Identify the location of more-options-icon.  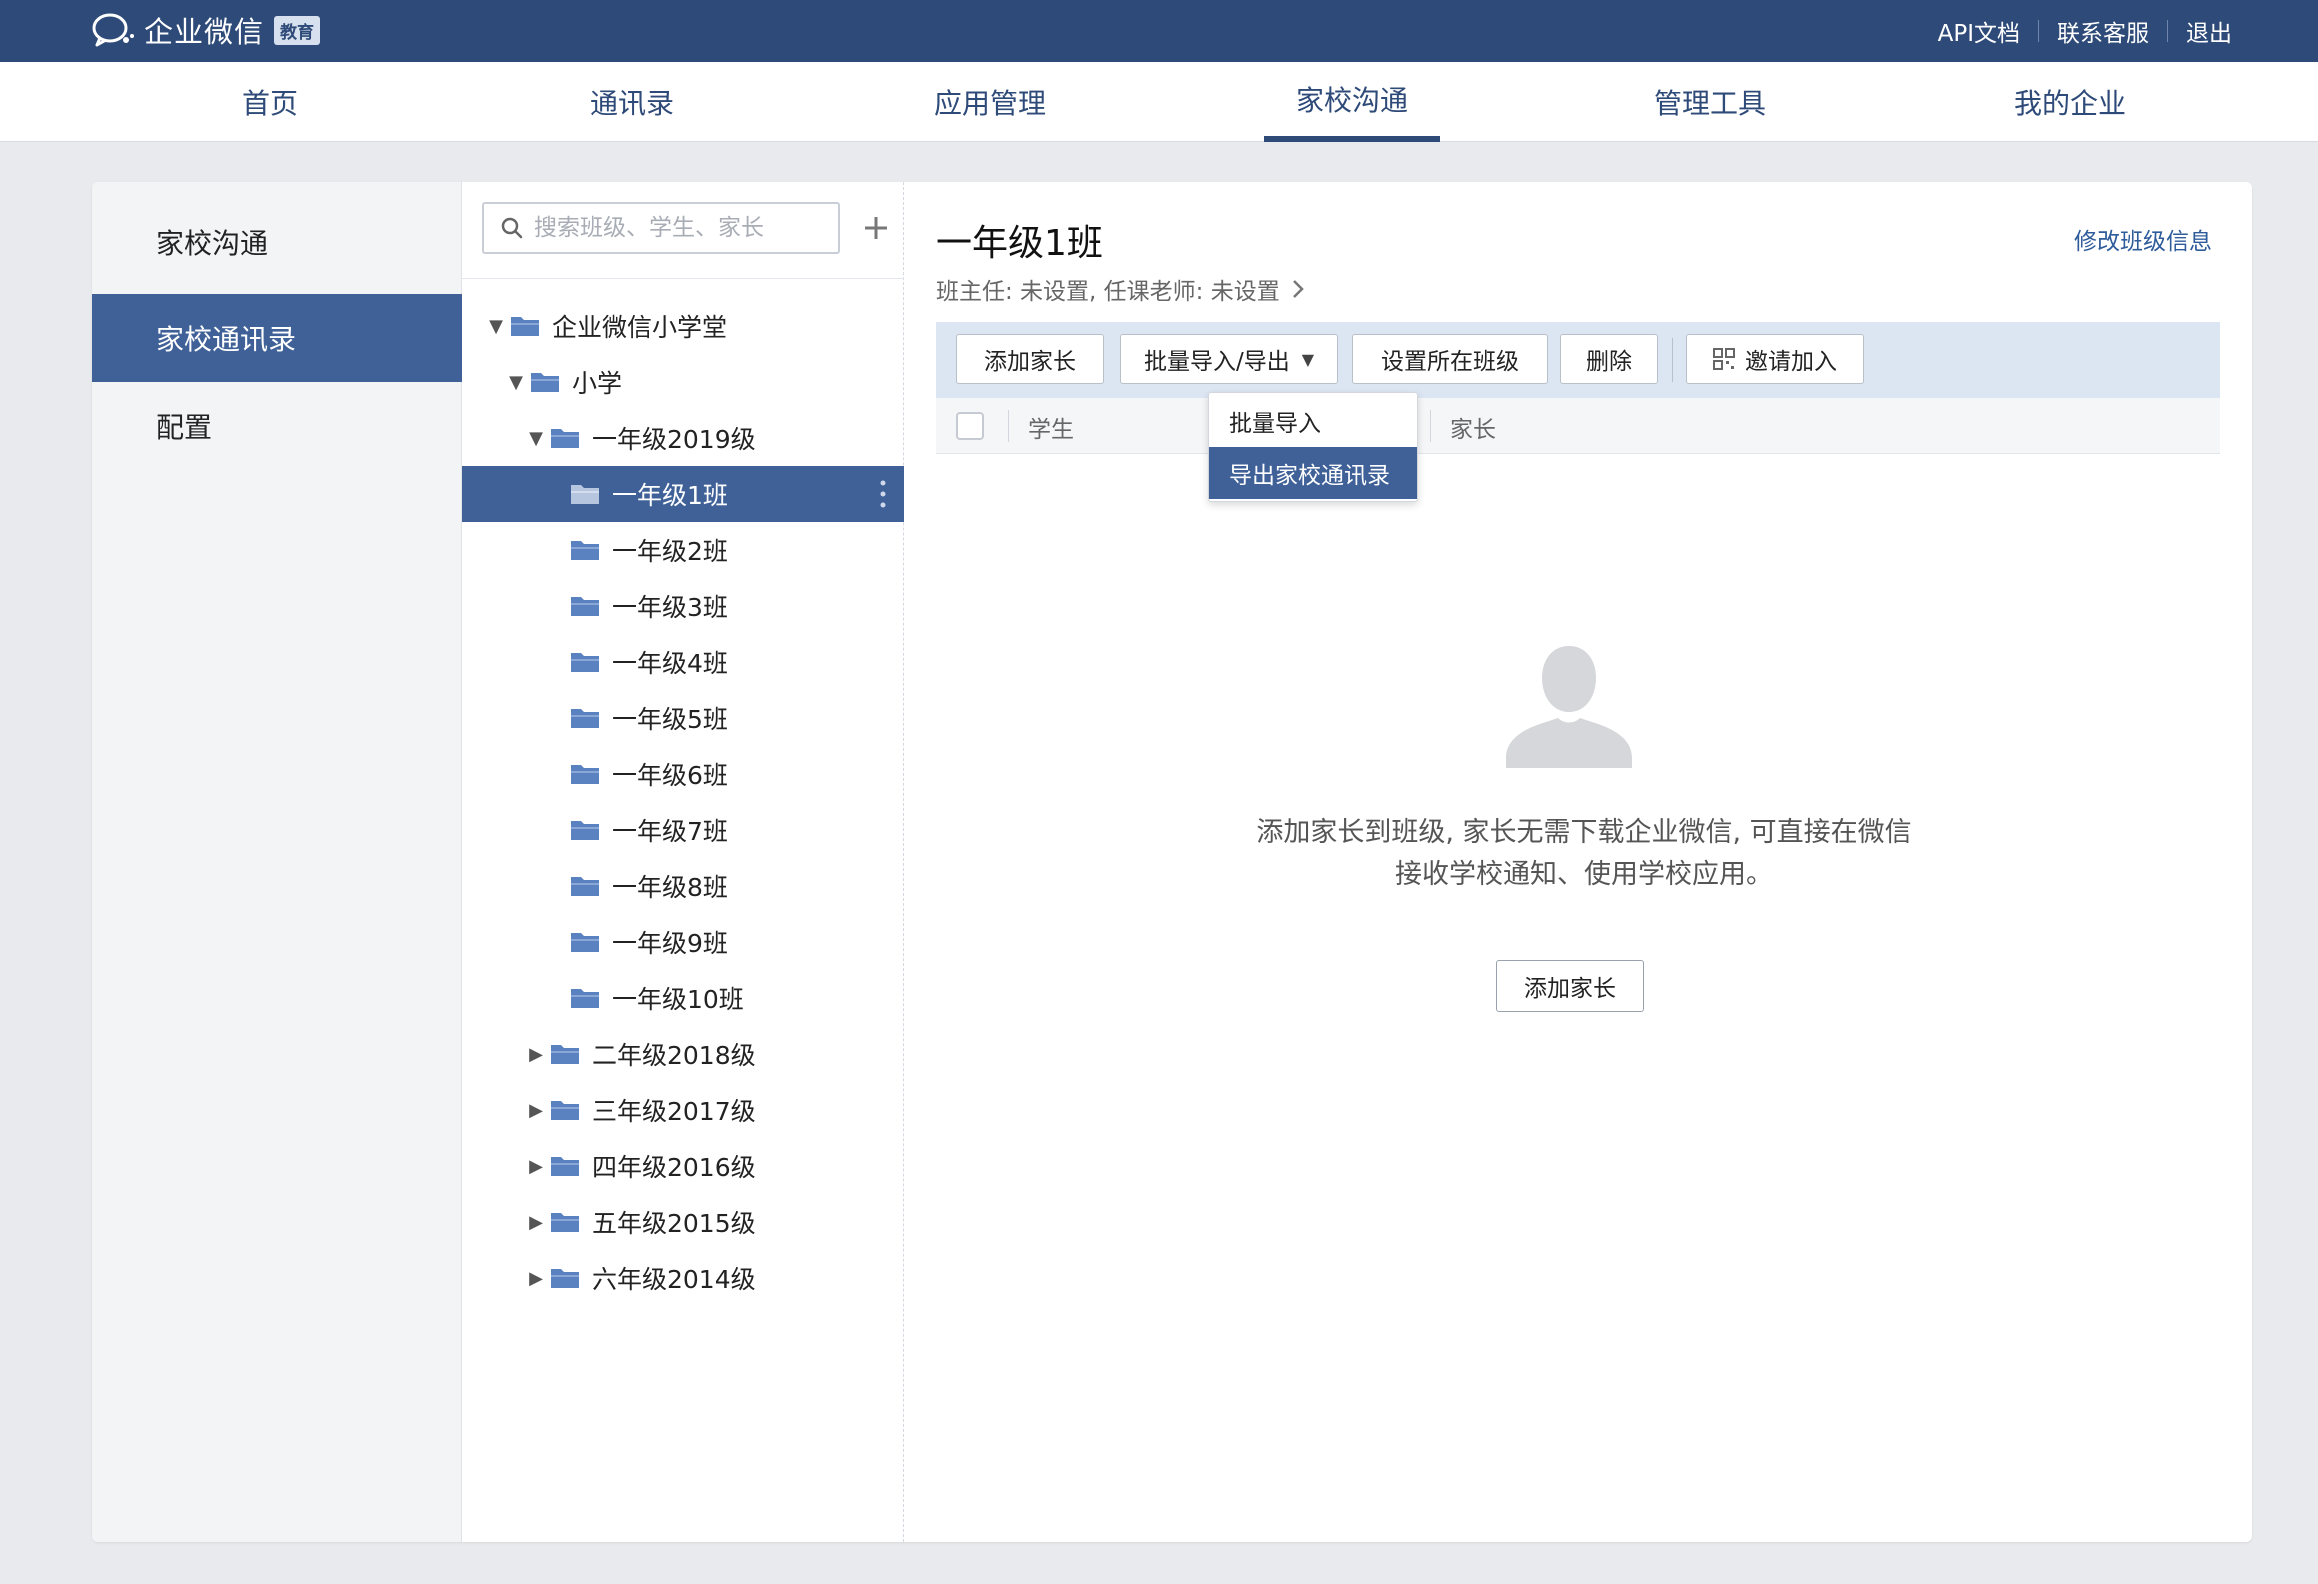
(883, 494).